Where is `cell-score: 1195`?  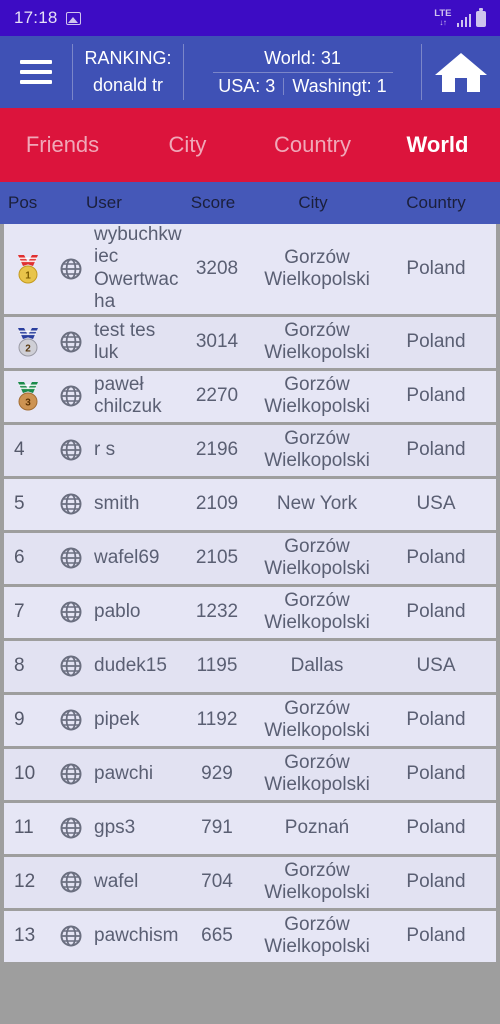
cell-score: 1195 is located at coordinates (217, 665).